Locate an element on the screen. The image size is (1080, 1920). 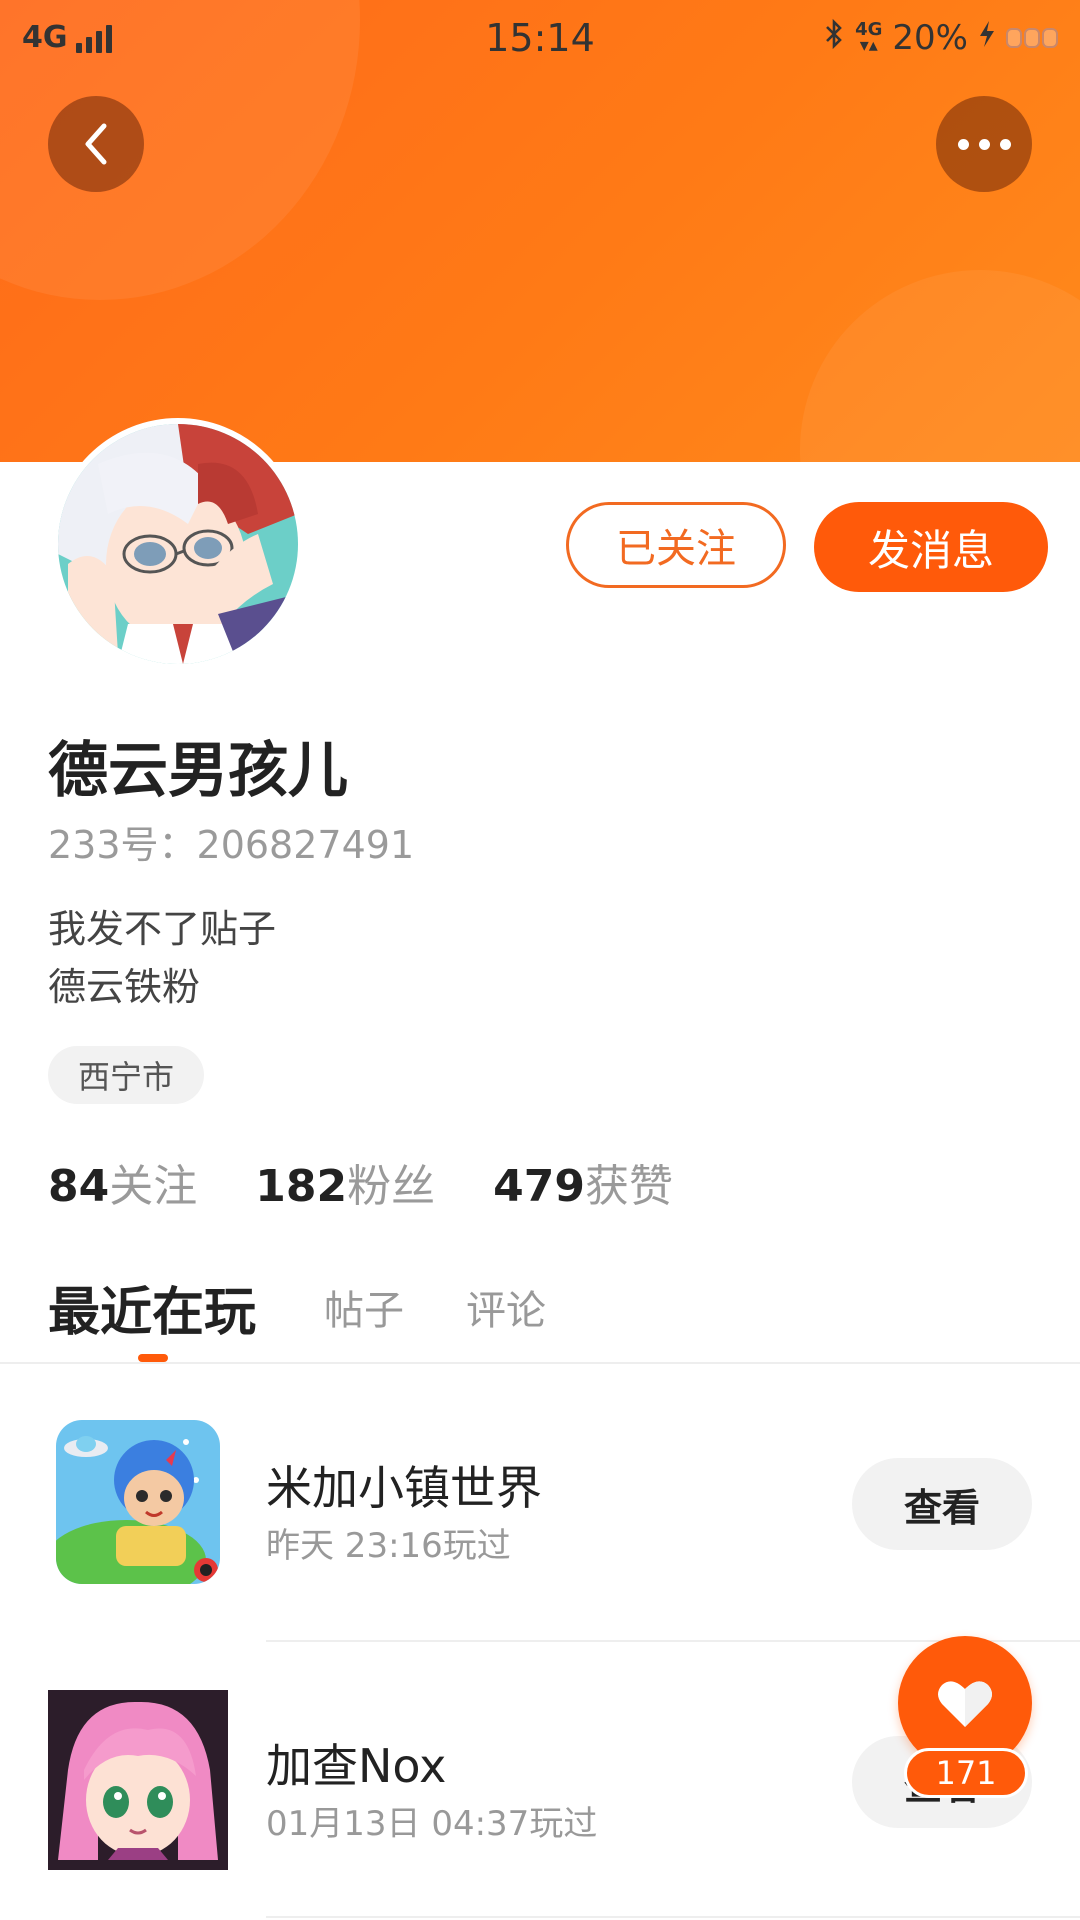
stat-label: 关注 is located at coordinates (153, 1186).